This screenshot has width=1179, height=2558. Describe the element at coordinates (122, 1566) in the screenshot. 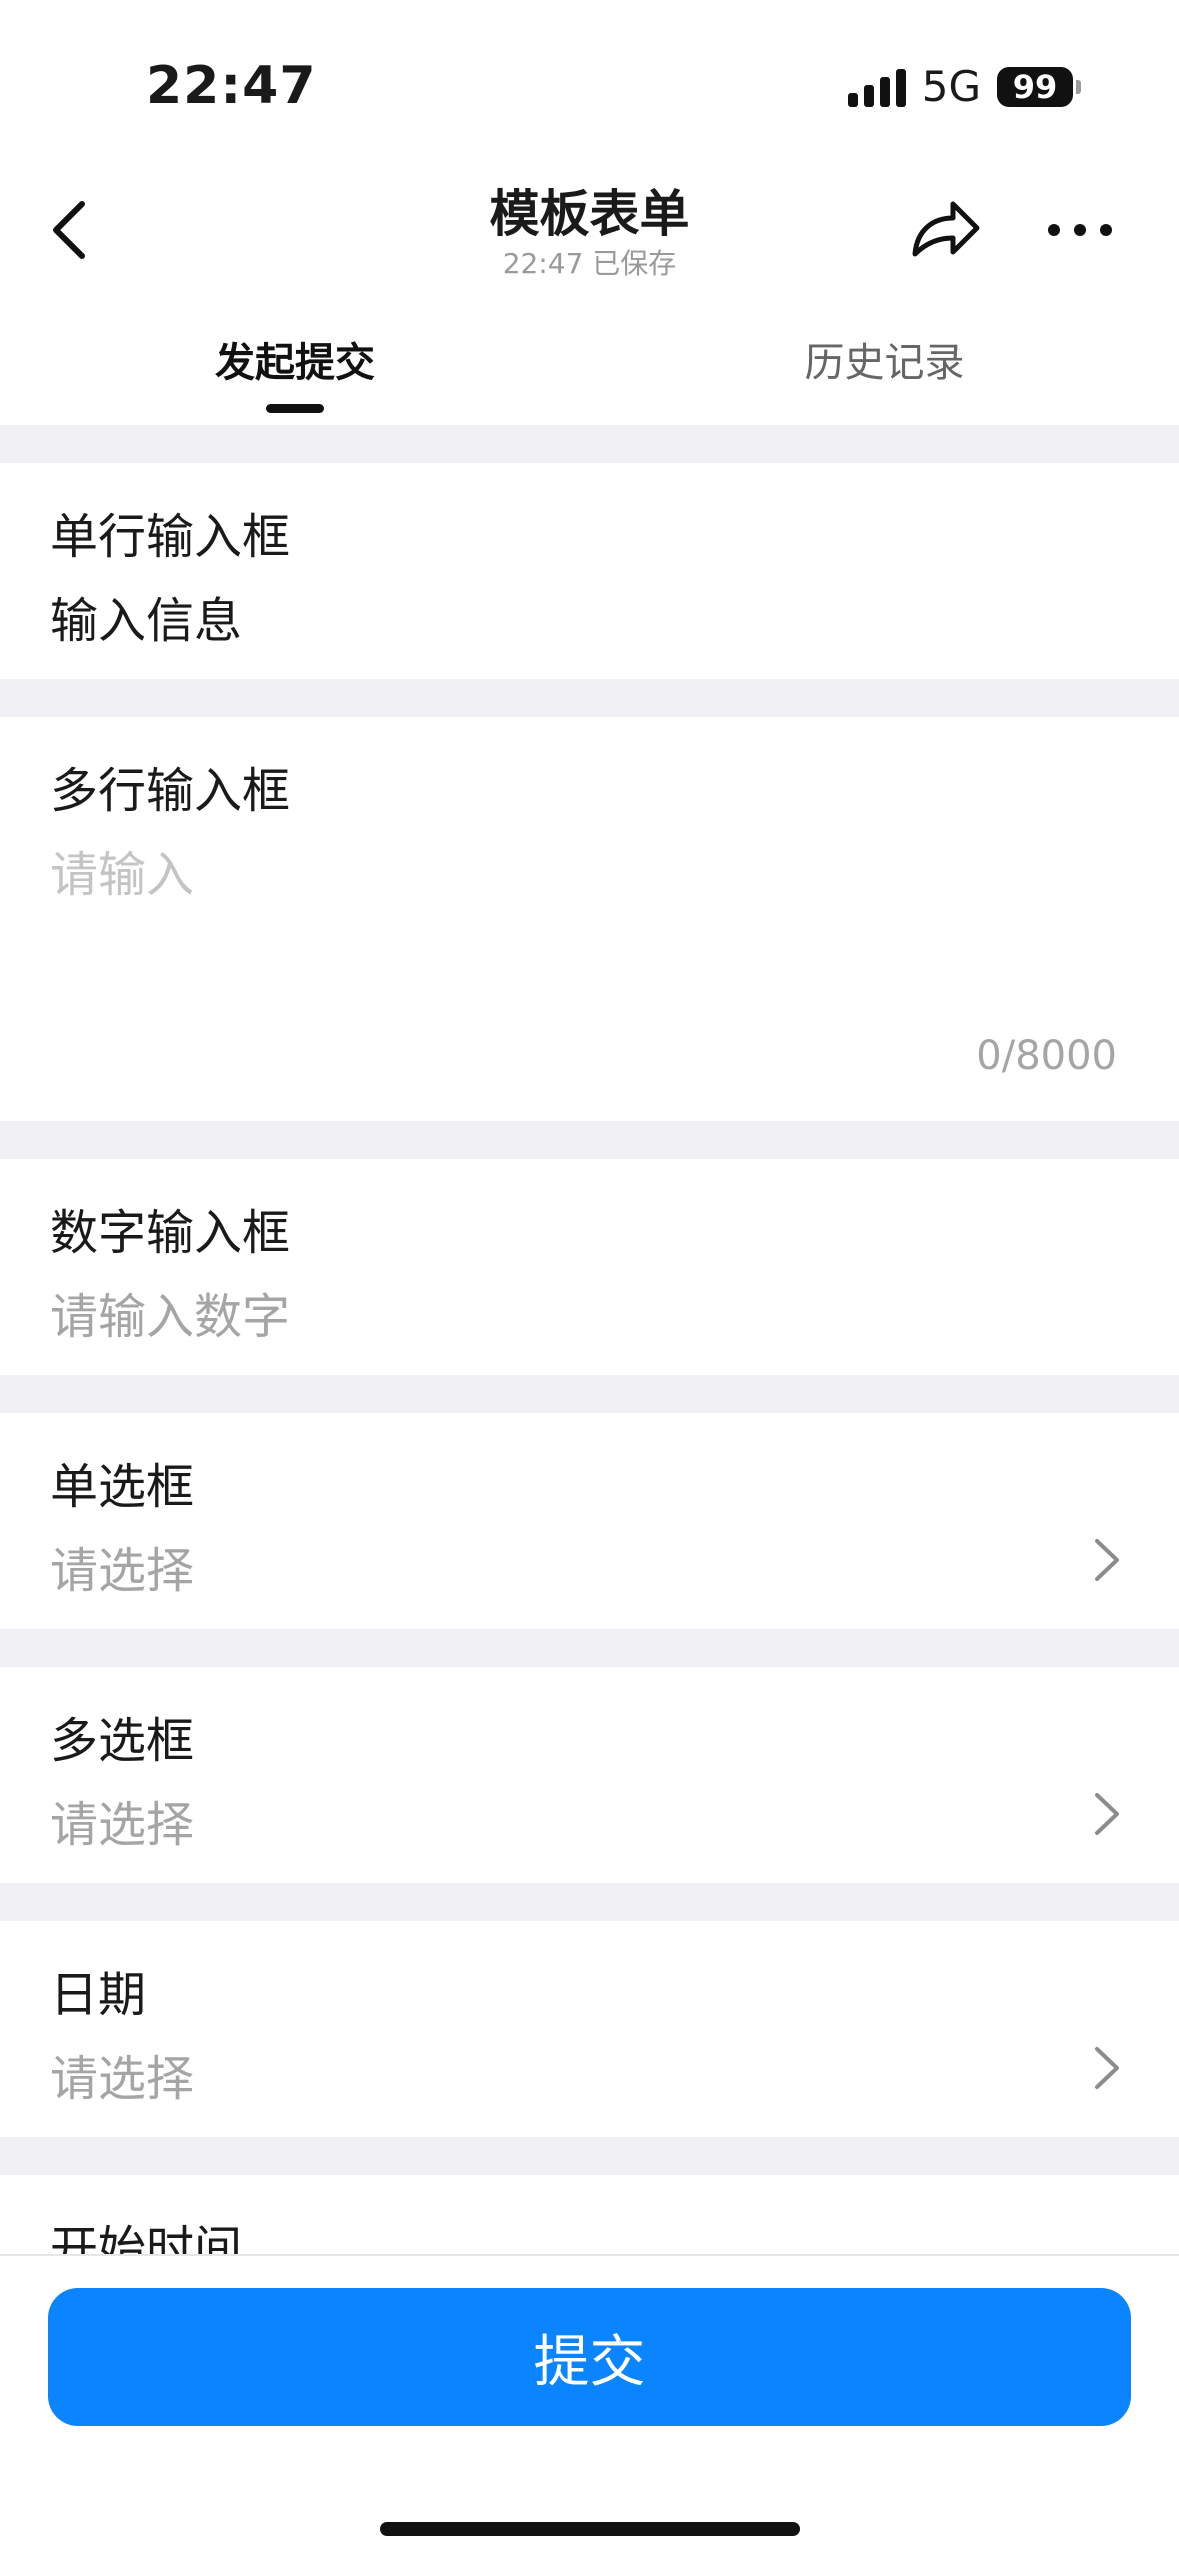

I see `radio-select: 请选择` at that location.